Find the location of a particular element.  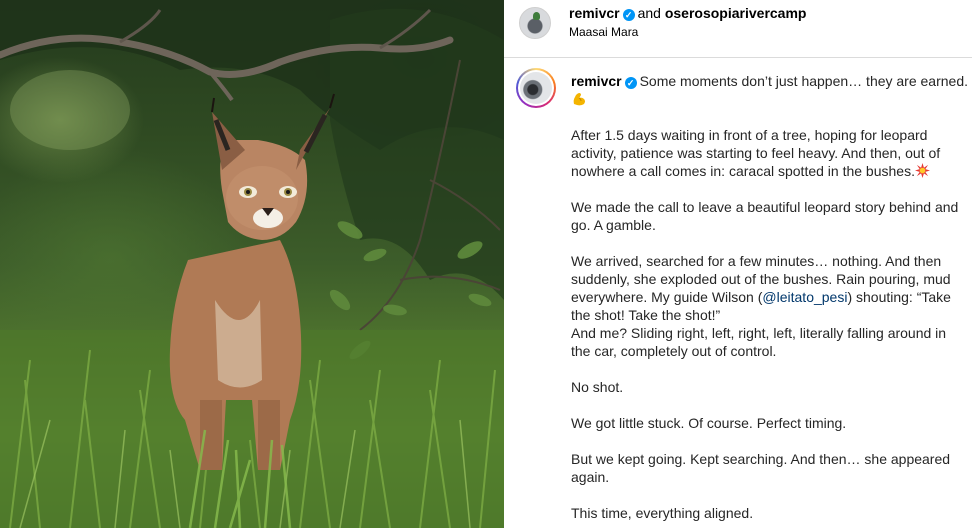

caption-author-avatar is located at coordinates (536, 88).